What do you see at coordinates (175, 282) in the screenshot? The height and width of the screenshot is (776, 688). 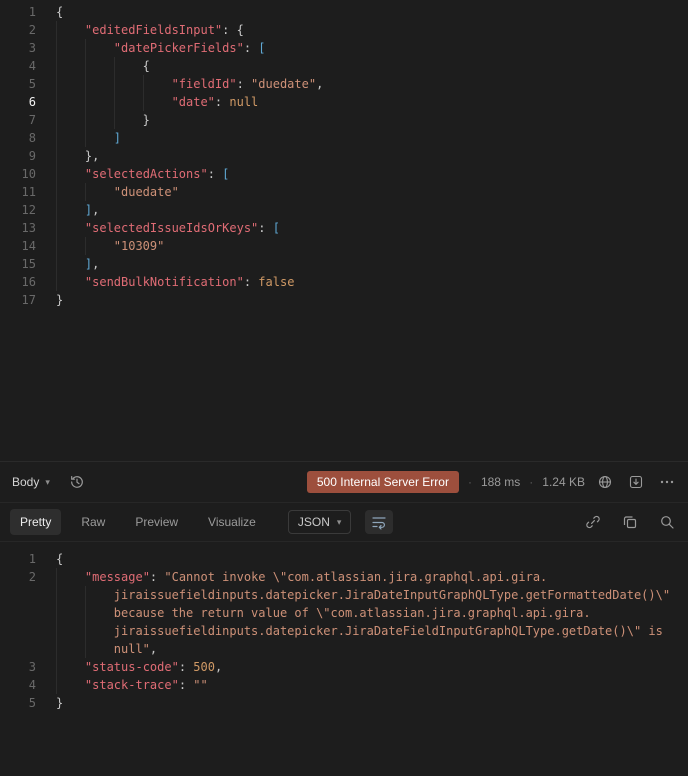 I see `code-text: "sendBulkNotification": false` at bounding box center [175, 282].